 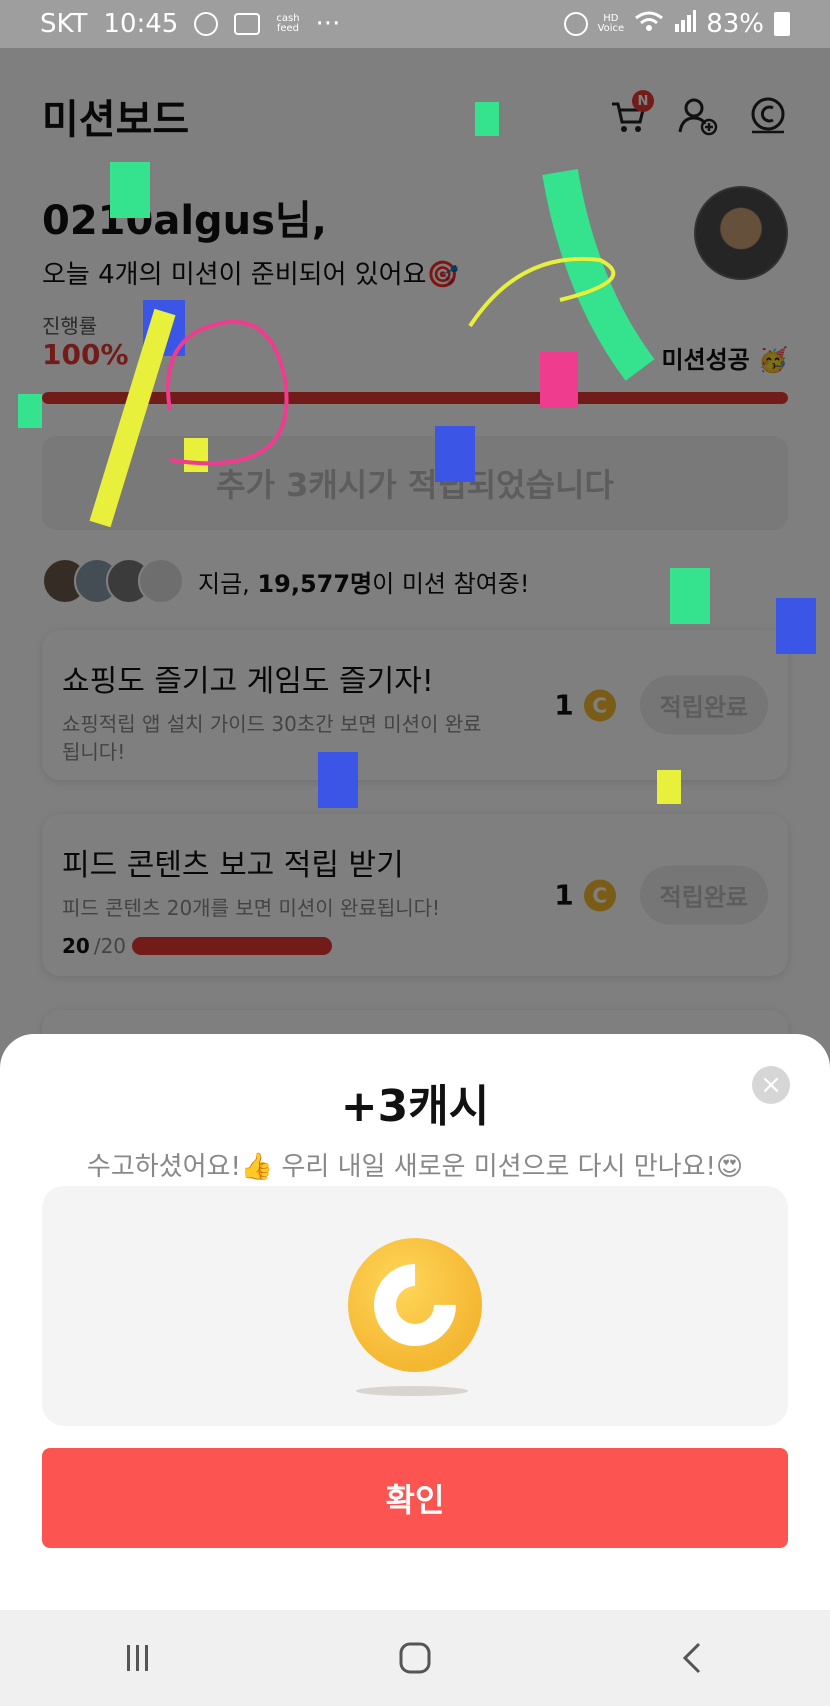 What do you see at coordinates (415, 1498) in the screenshot?
I see `confirm-button: 확인` at bounding box center [415, 1498].